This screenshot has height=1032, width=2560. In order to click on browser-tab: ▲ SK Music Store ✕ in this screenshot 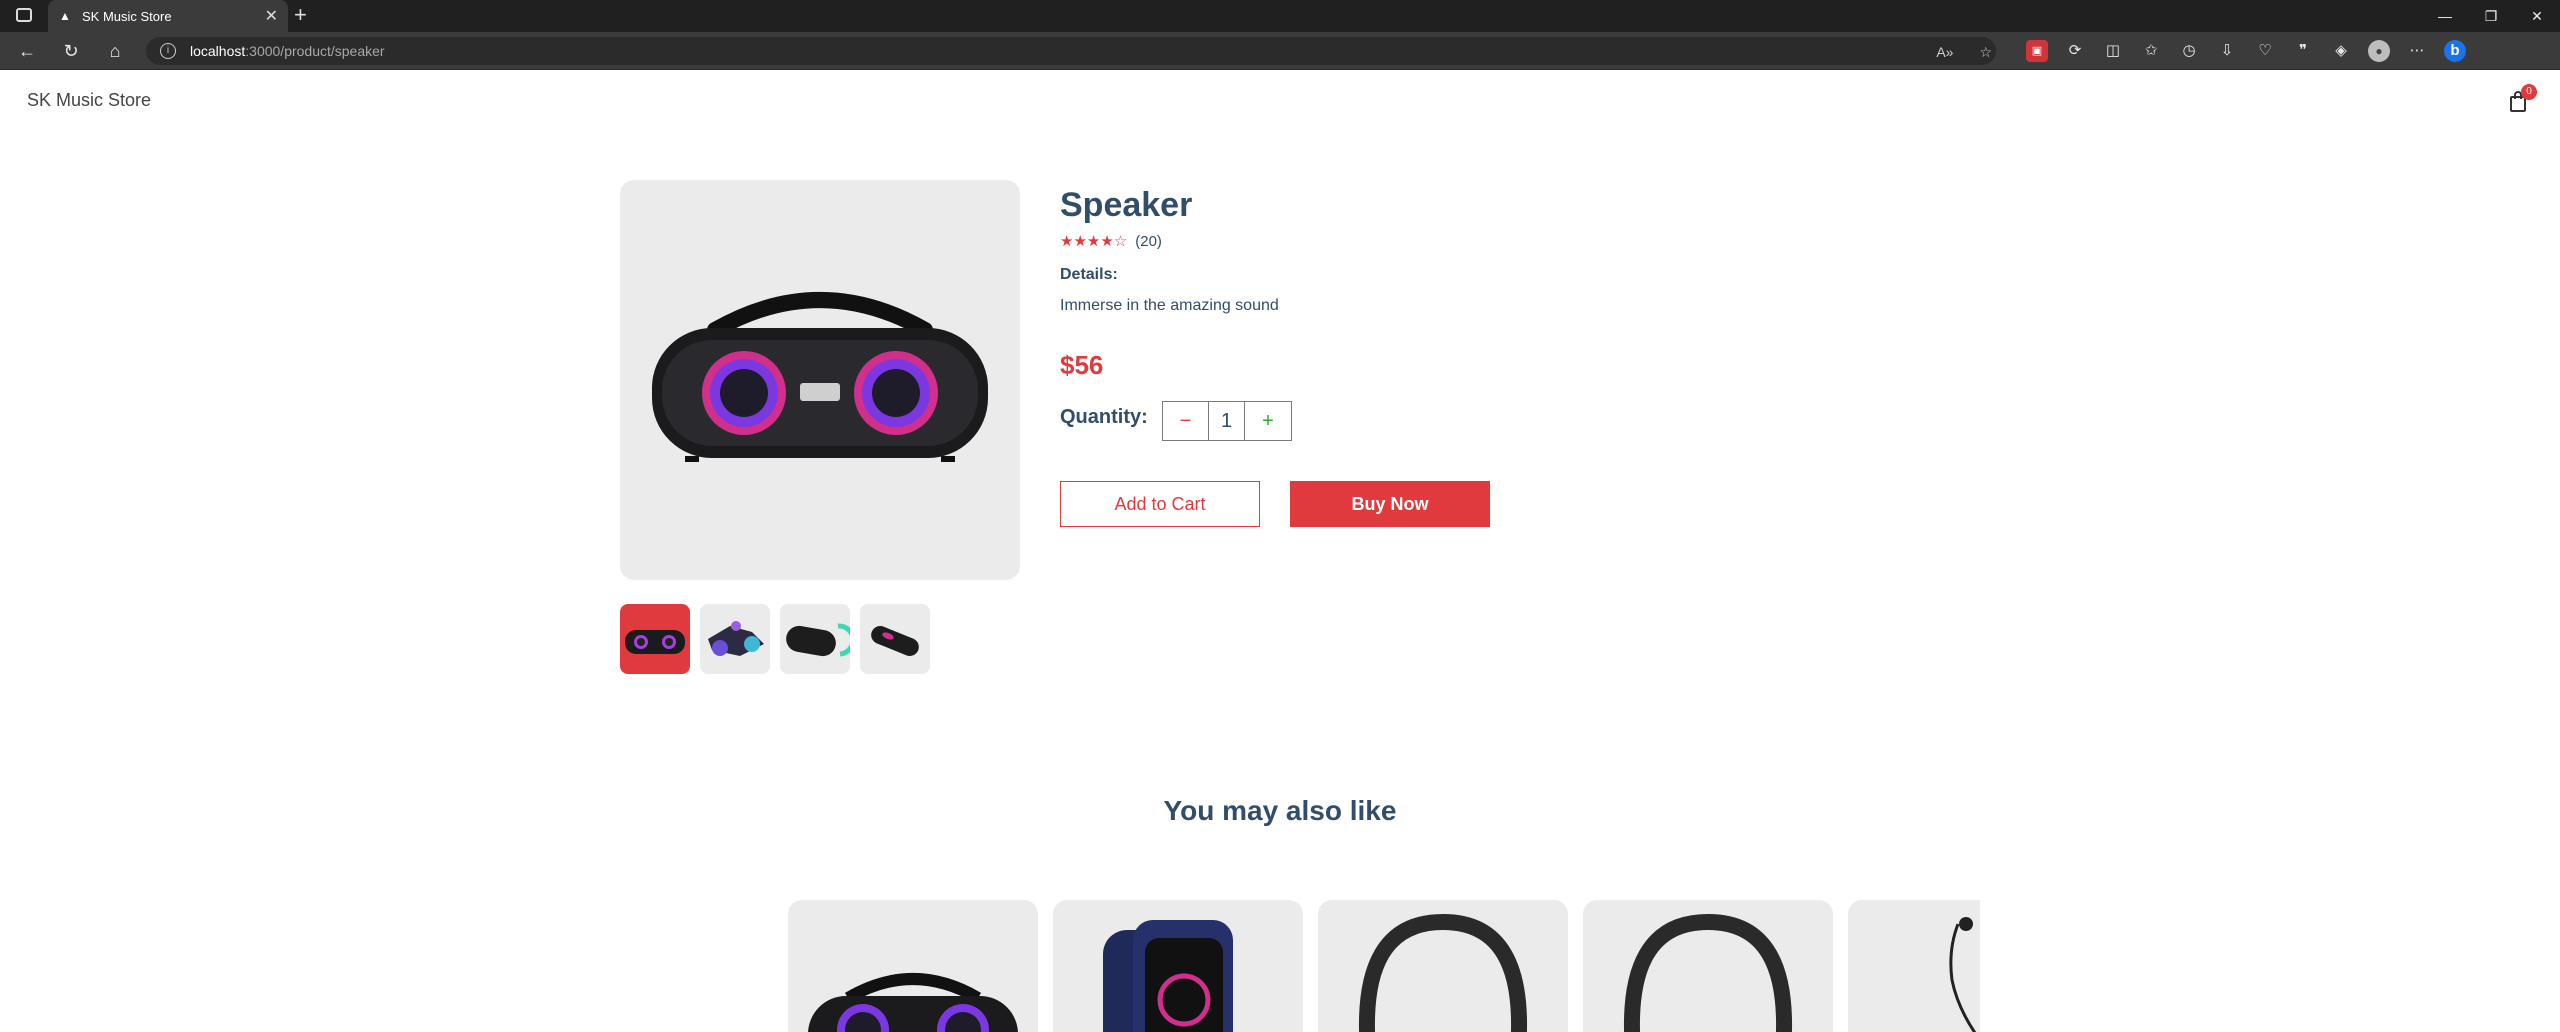, I will do `click(168, 16)`.